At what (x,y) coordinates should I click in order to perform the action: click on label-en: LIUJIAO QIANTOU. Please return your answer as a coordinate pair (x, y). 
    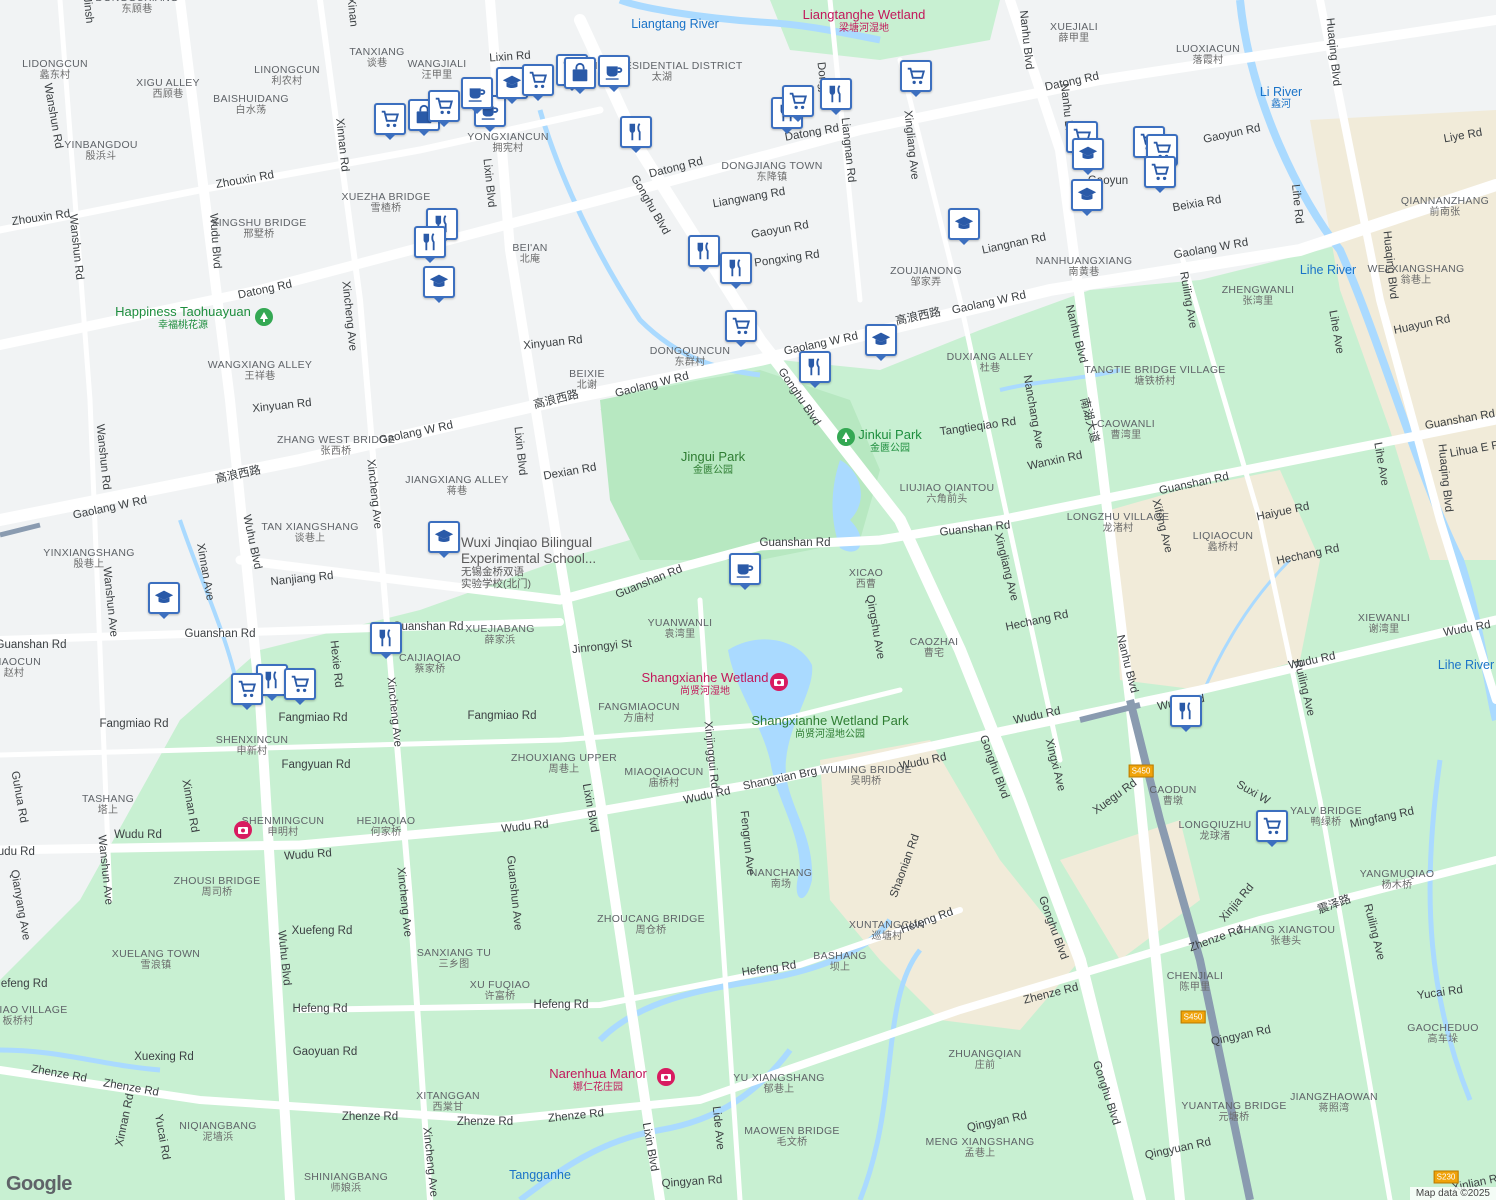
    Looking at the image, I should click on (947, 488).